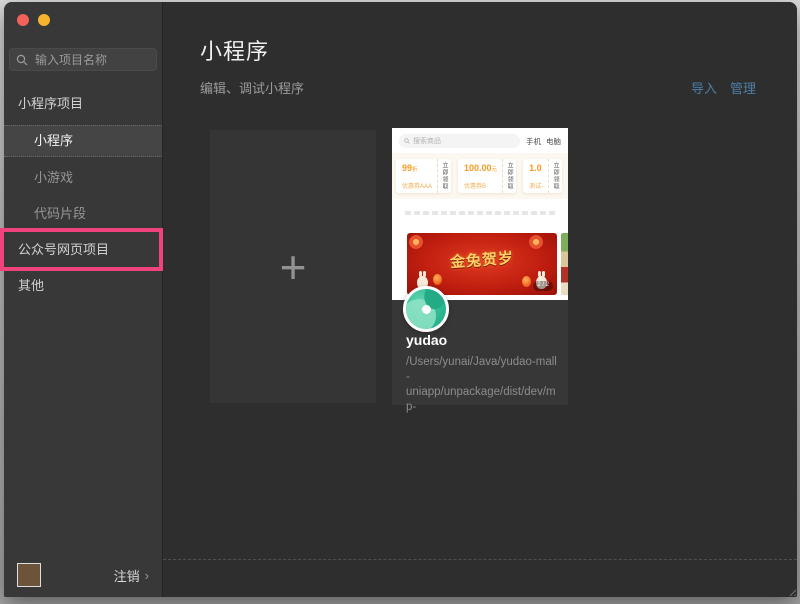 The width and height of the screenshot is (800, 604). I want to click on search-input, so click(91, 59).